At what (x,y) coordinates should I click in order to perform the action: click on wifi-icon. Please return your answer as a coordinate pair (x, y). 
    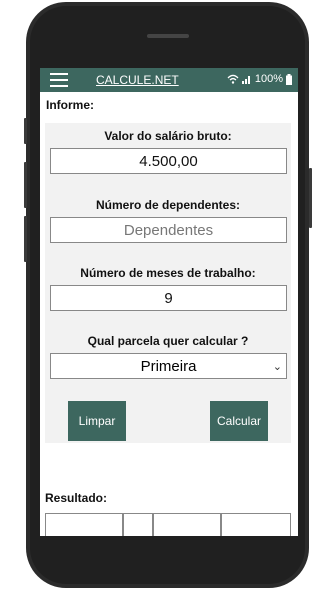
    Looking at the image, I should click on (233, 79).